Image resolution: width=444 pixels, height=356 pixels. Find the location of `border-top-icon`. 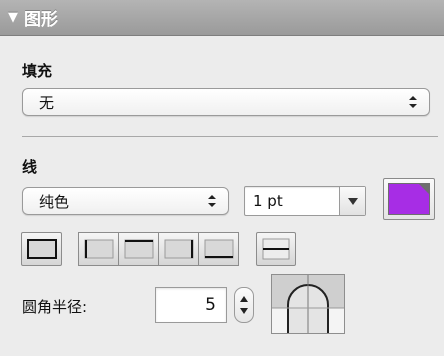

border-top-icon is located at coordinates (138, 249).